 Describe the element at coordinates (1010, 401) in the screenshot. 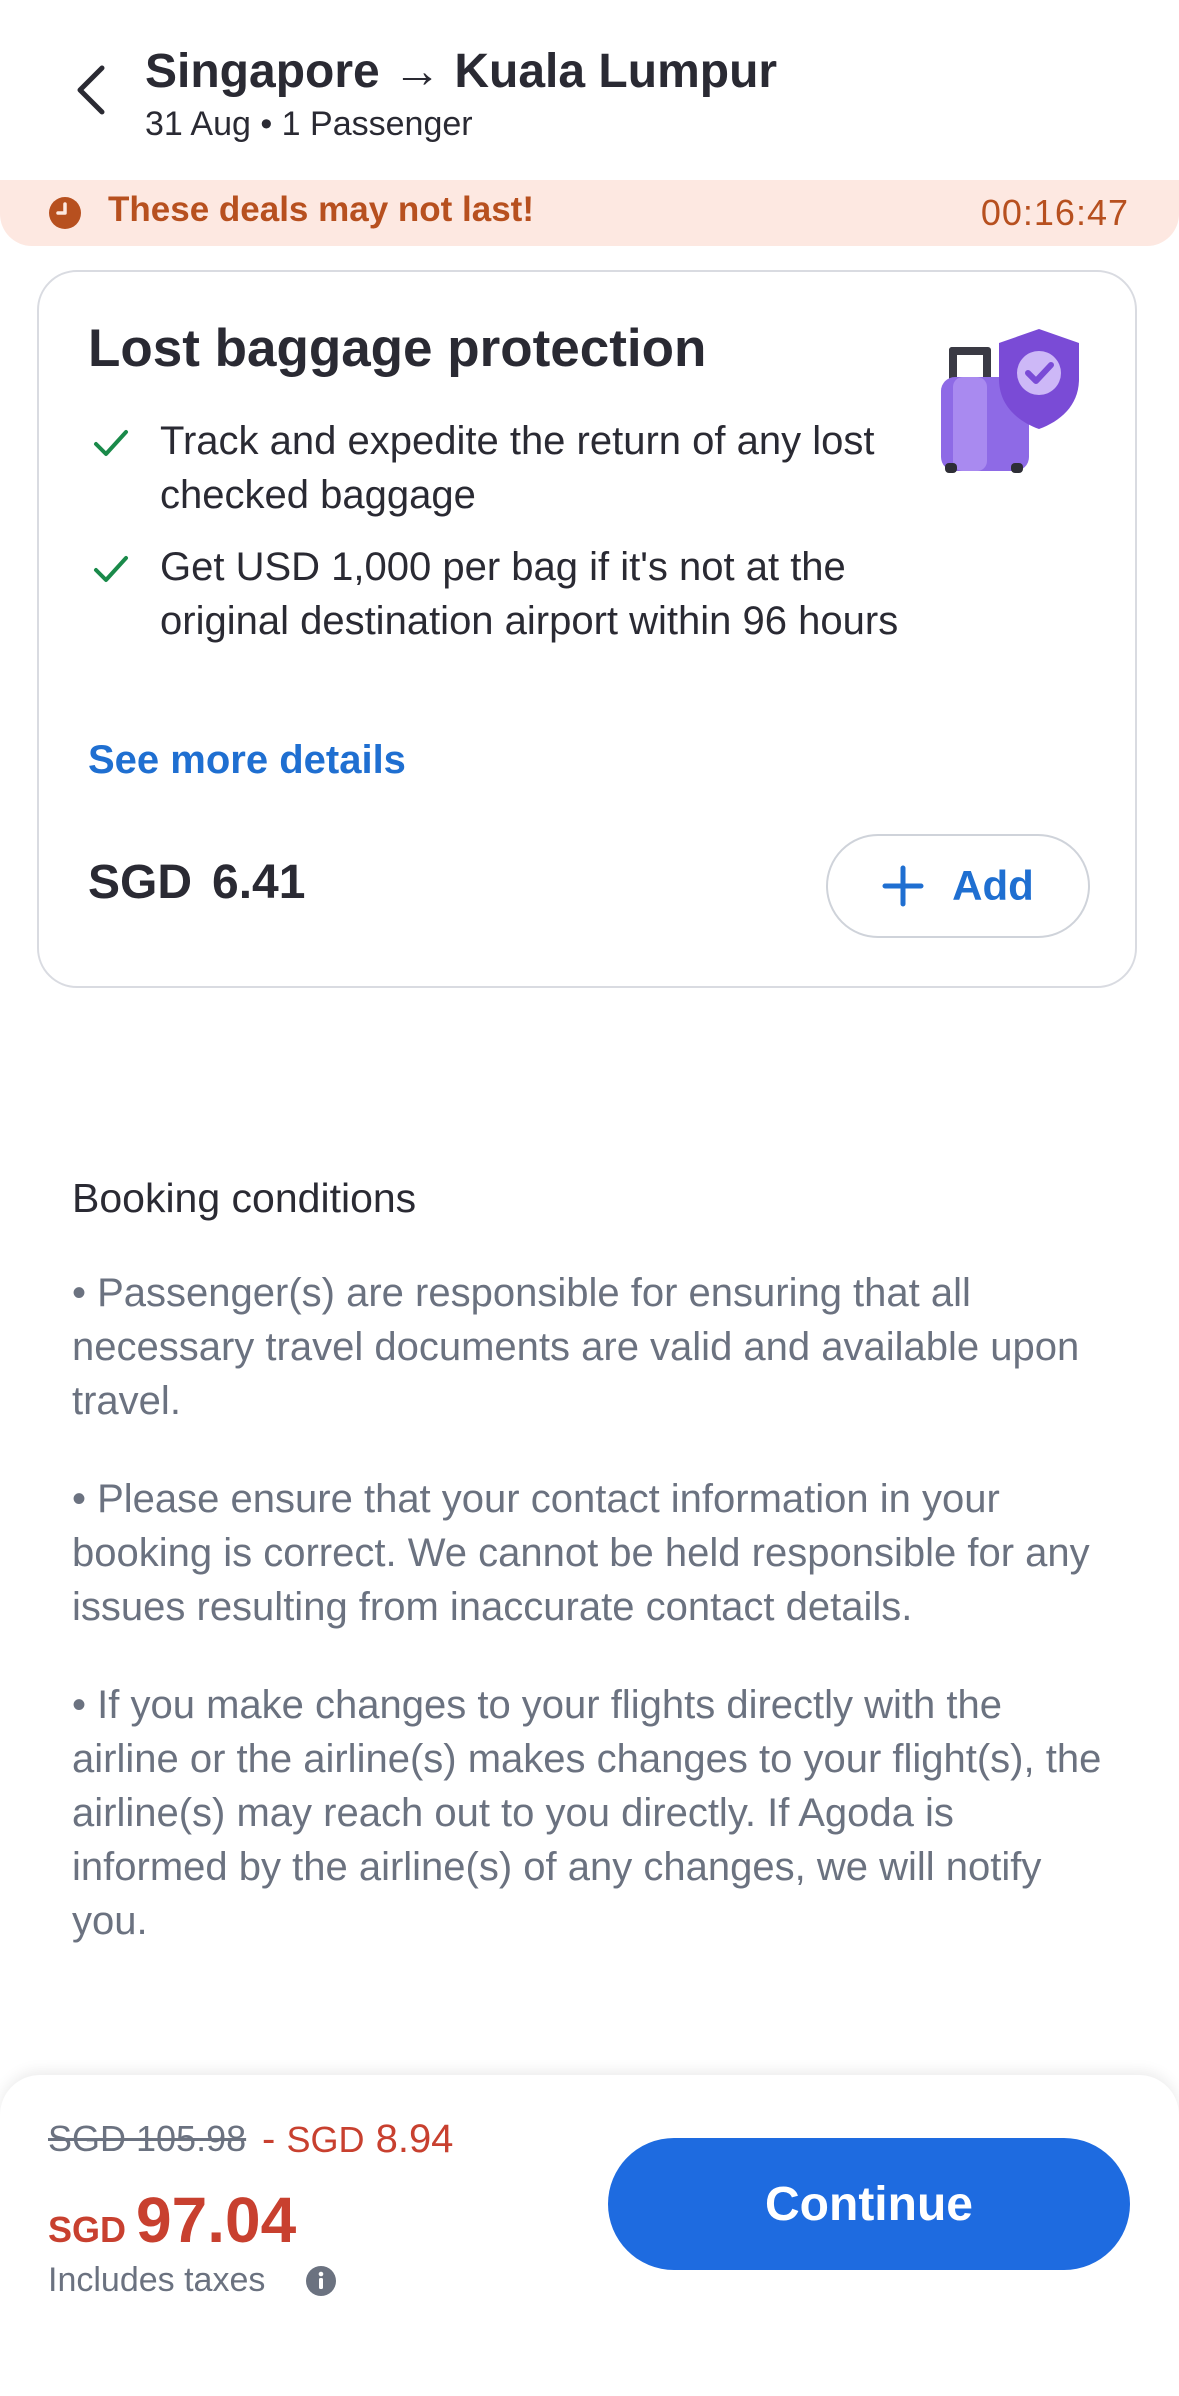

I see `suitcase-shield-icon` at that location.